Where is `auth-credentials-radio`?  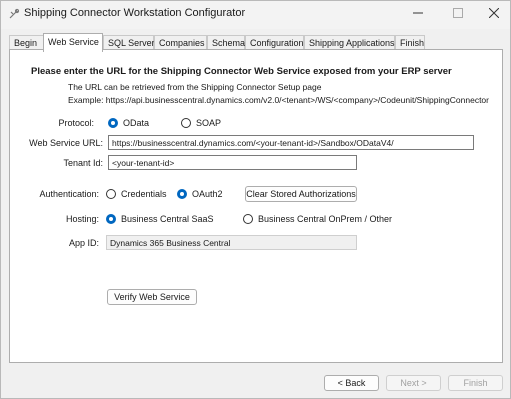 auth-credentials-radio is located at coordinates (111, 194).